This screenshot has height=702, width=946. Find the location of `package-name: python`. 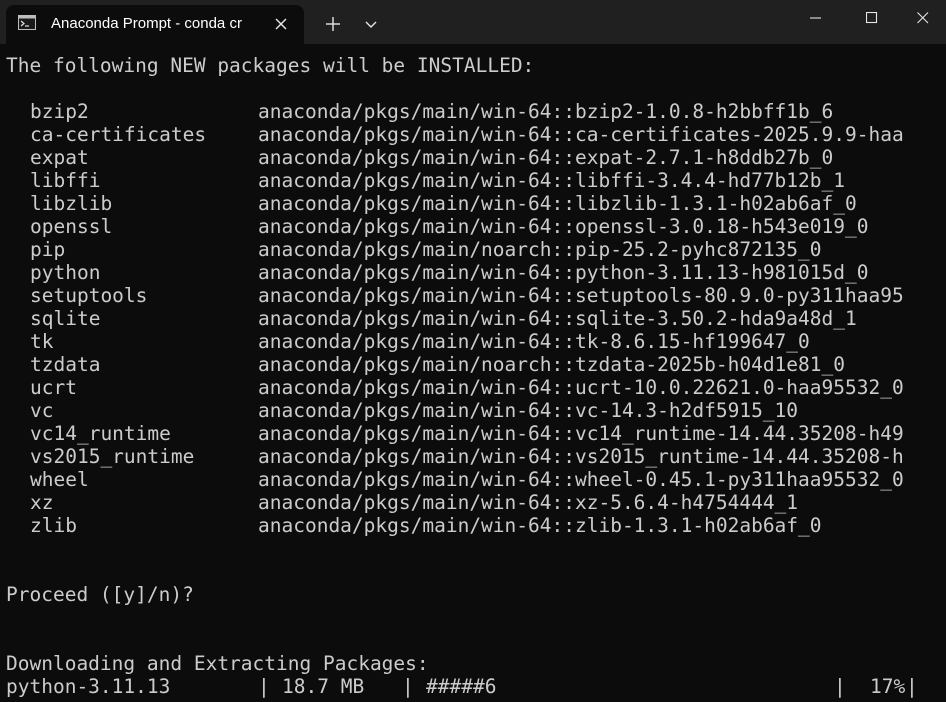

package-name: python is located at coordinates (65, 272).